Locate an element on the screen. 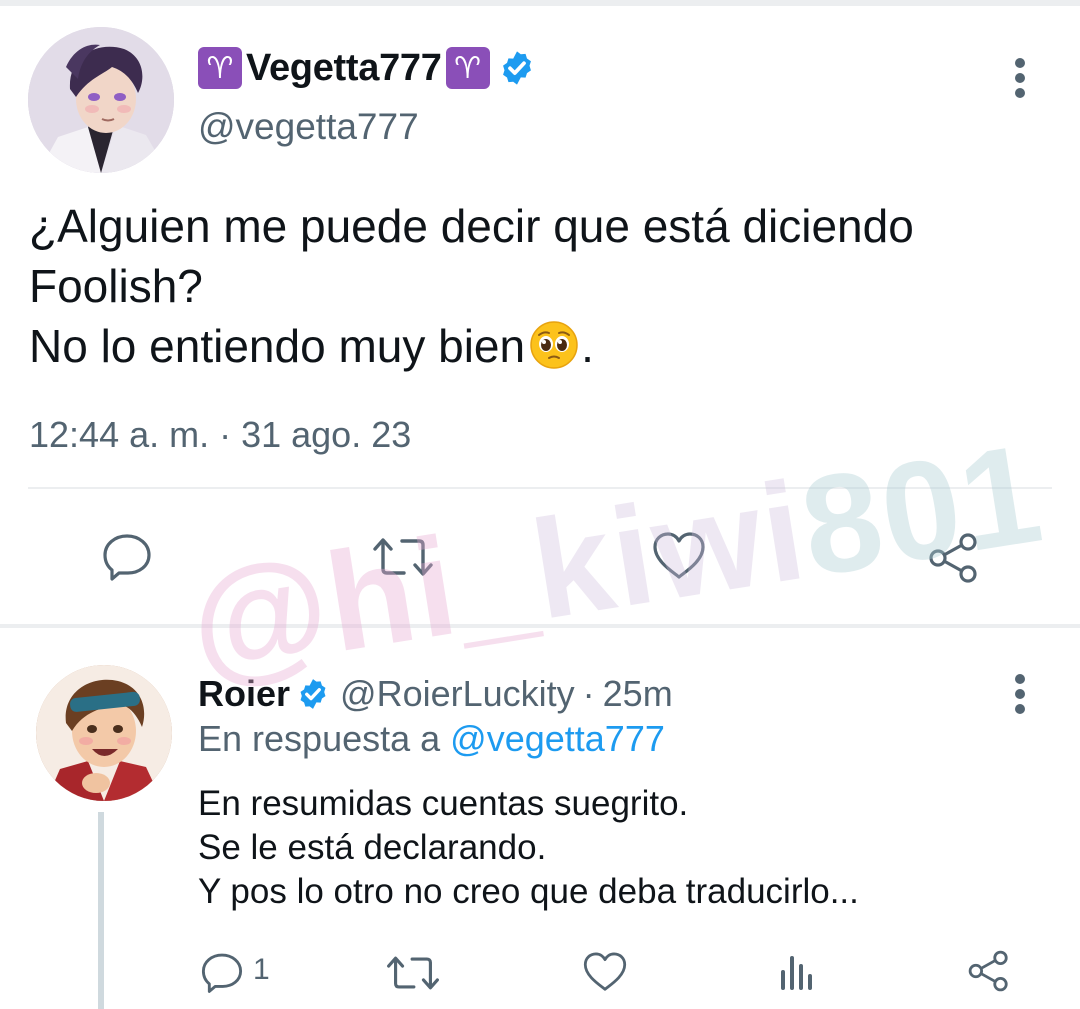 The width and height of the screenshot is (1080, 1009). author-name-row: ♈ Vegetta777 ♈ is located at coordinates (367, 68).